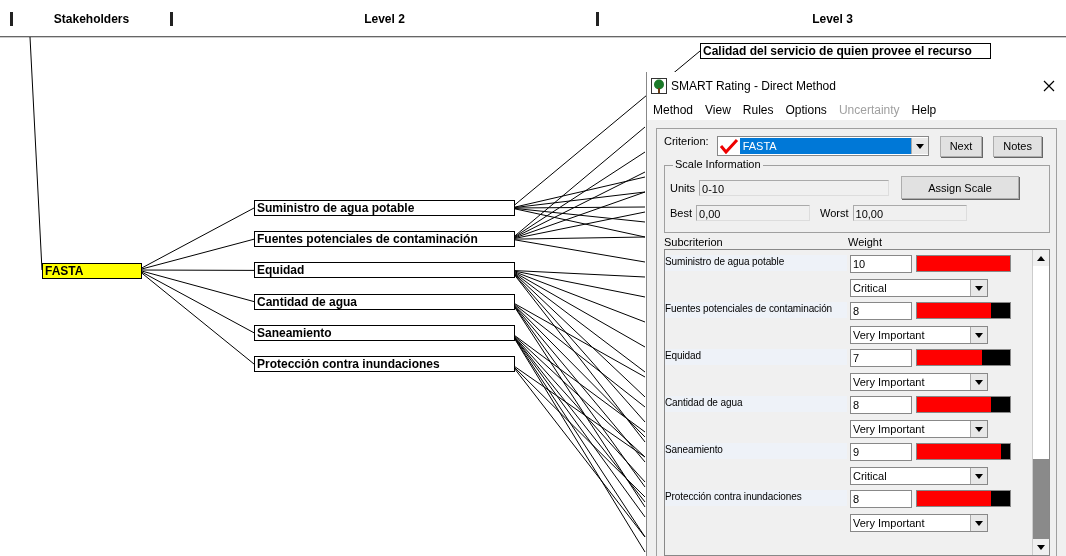  Describe the element at coordinates (834, 213) in the screenshot. I see `worst-label: Worst` at that location.